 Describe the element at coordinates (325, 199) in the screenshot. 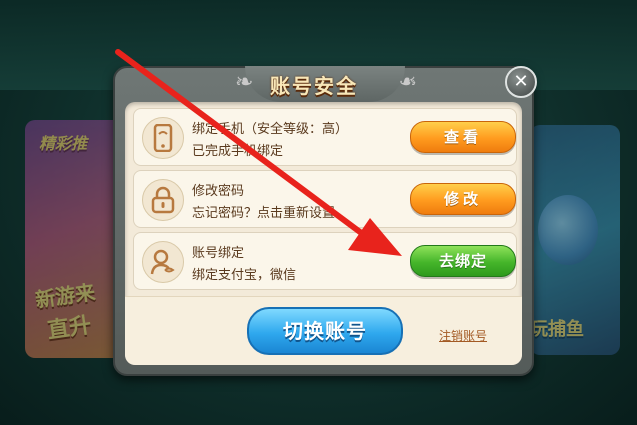

I see `change-password-row: 修改密码 忘记密码？点击重新设置 修改` at that location.